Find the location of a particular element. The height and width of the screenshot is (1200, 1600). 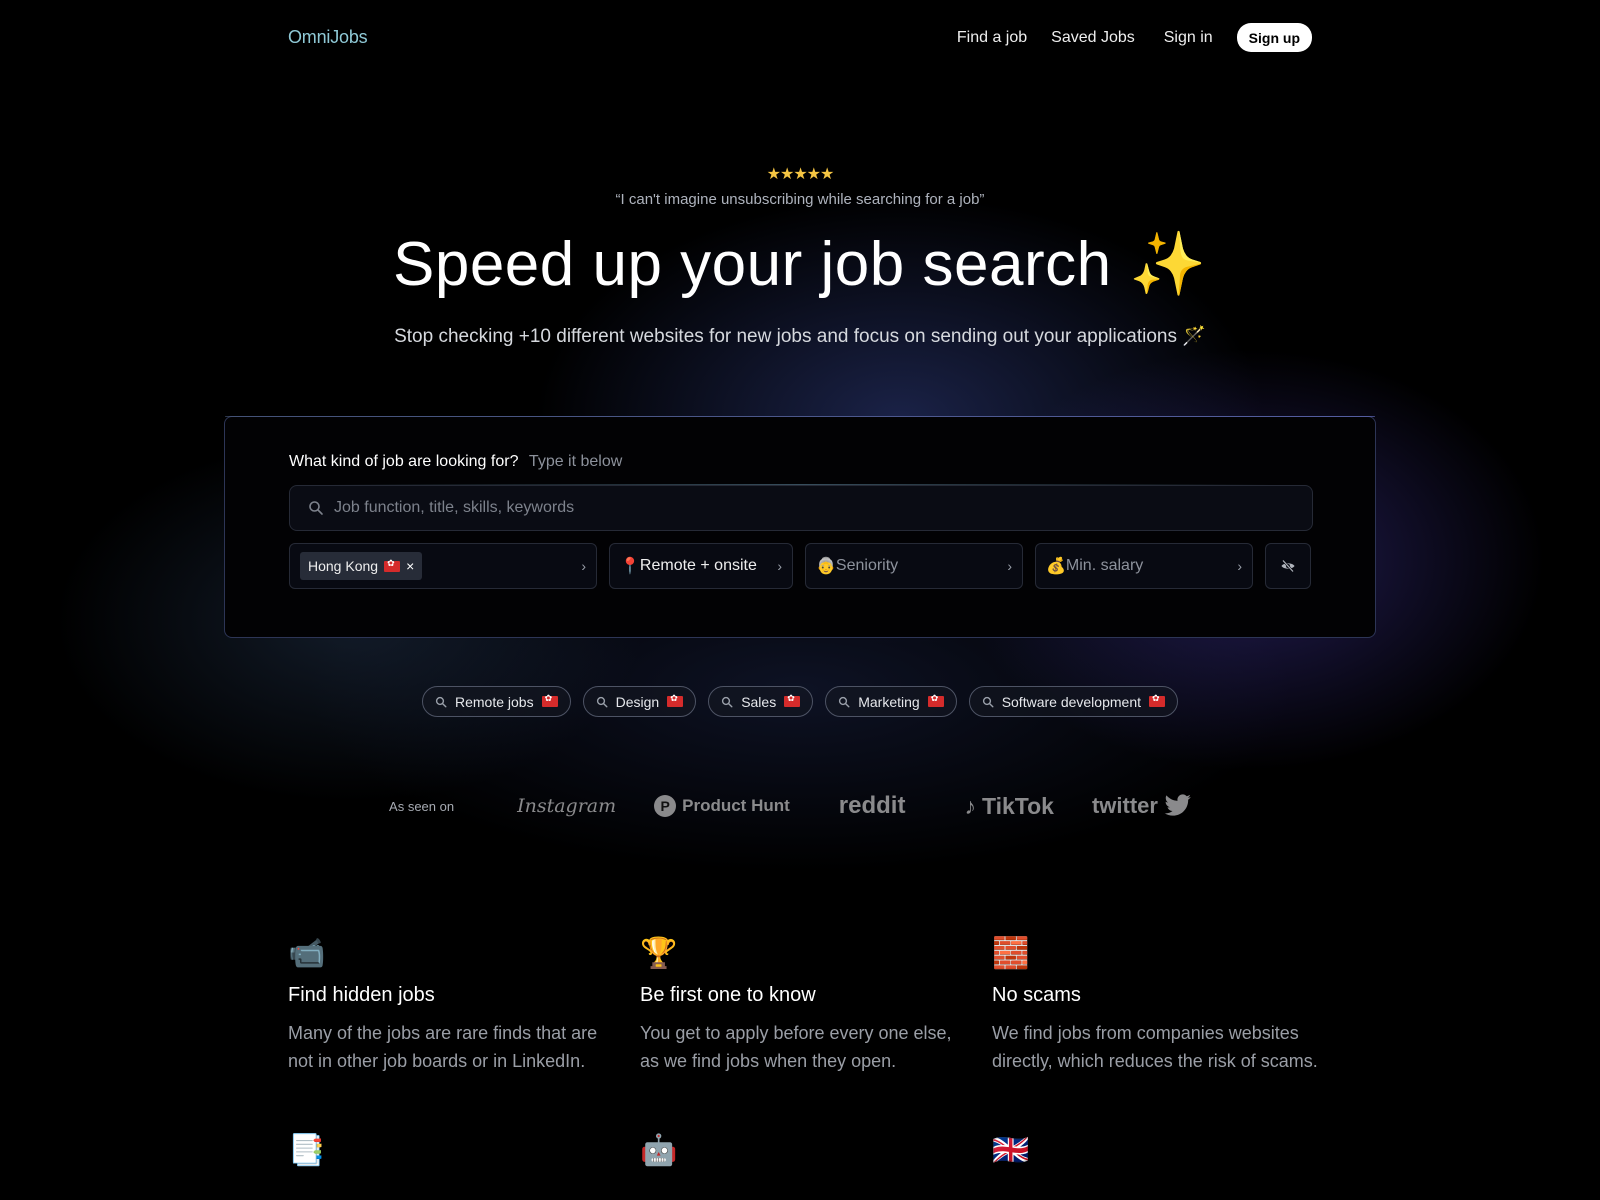

hide-seen-jobs-button is located at coordinates (1288, 566).